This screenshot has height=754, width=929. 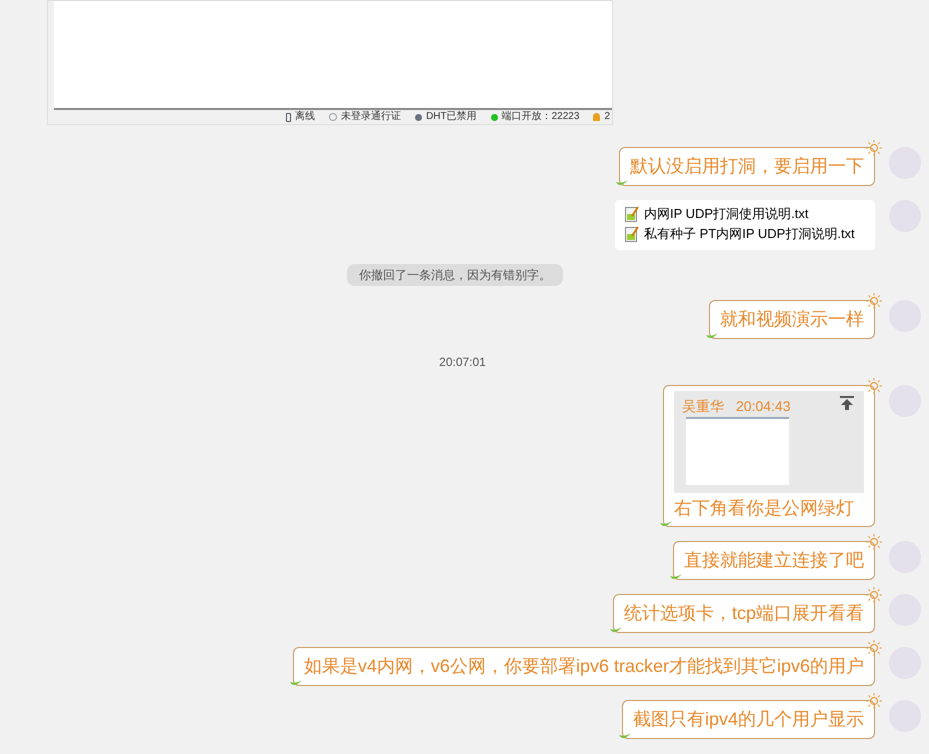 I want to click on file-name: 私有种子 PT内网IP UDP打洞说明.txt, so click(x=749, y=234).